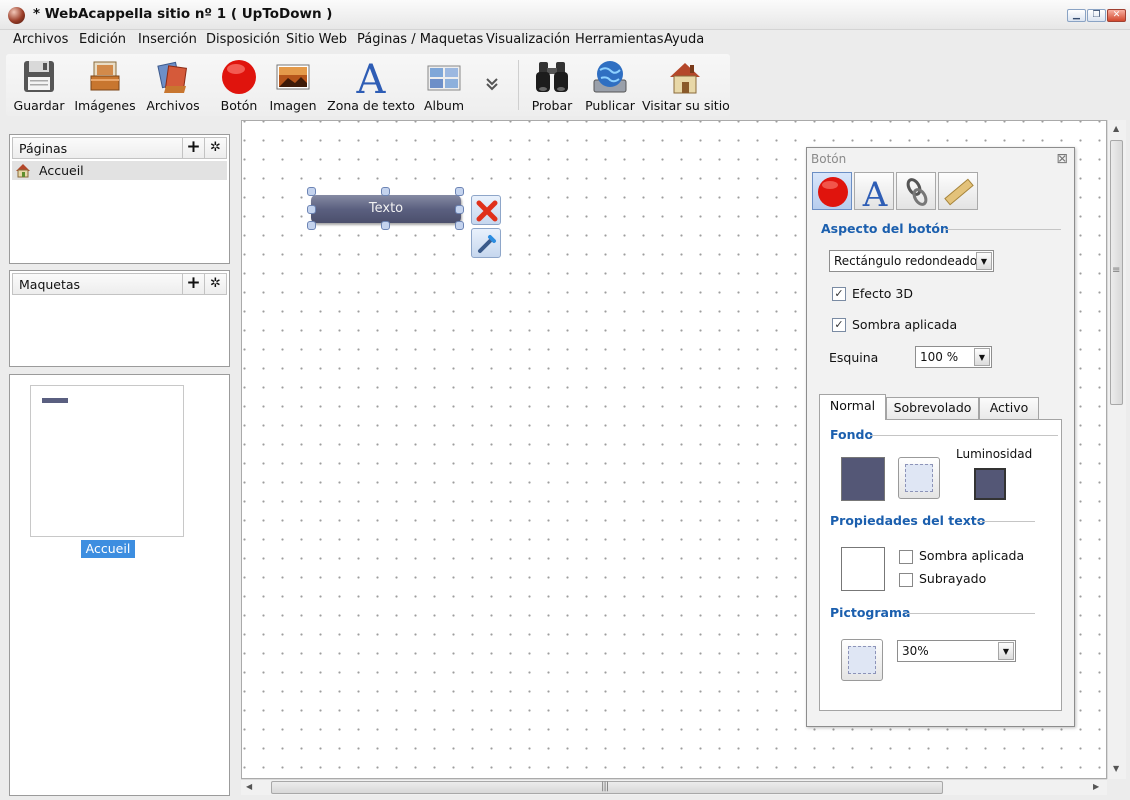 This screenshot has height=800, width=1130. Describe the element at coordinates (953, 357) in the screenshot. I see `corner-select: 100 % ▼` at that location.